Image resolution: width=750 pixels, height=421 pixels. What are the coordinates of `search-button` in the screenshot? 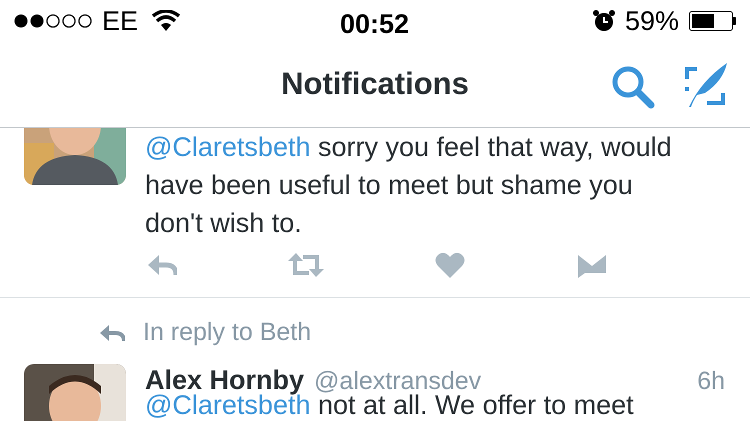 It's located at (633, 87).